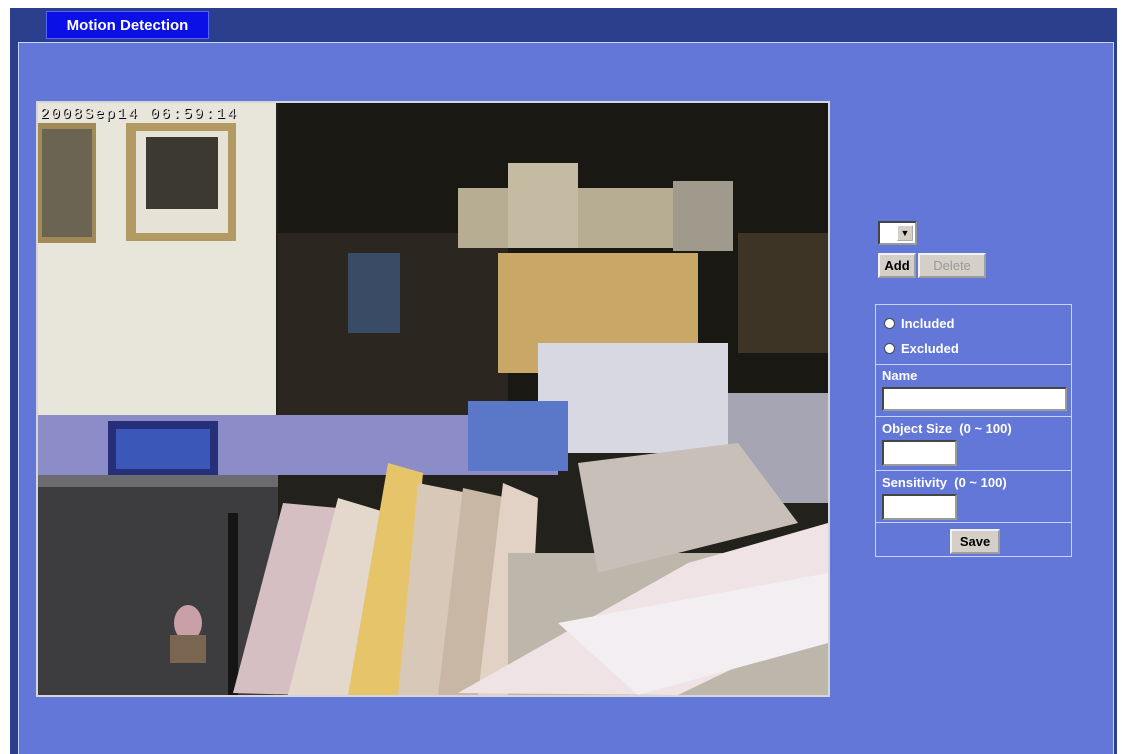 The height and width of the screenshot is (754, 1122). What do you see at coordinates (919, 507) in the screenshot?
I see `sensitivity-input` at bounding box center [919, 507].